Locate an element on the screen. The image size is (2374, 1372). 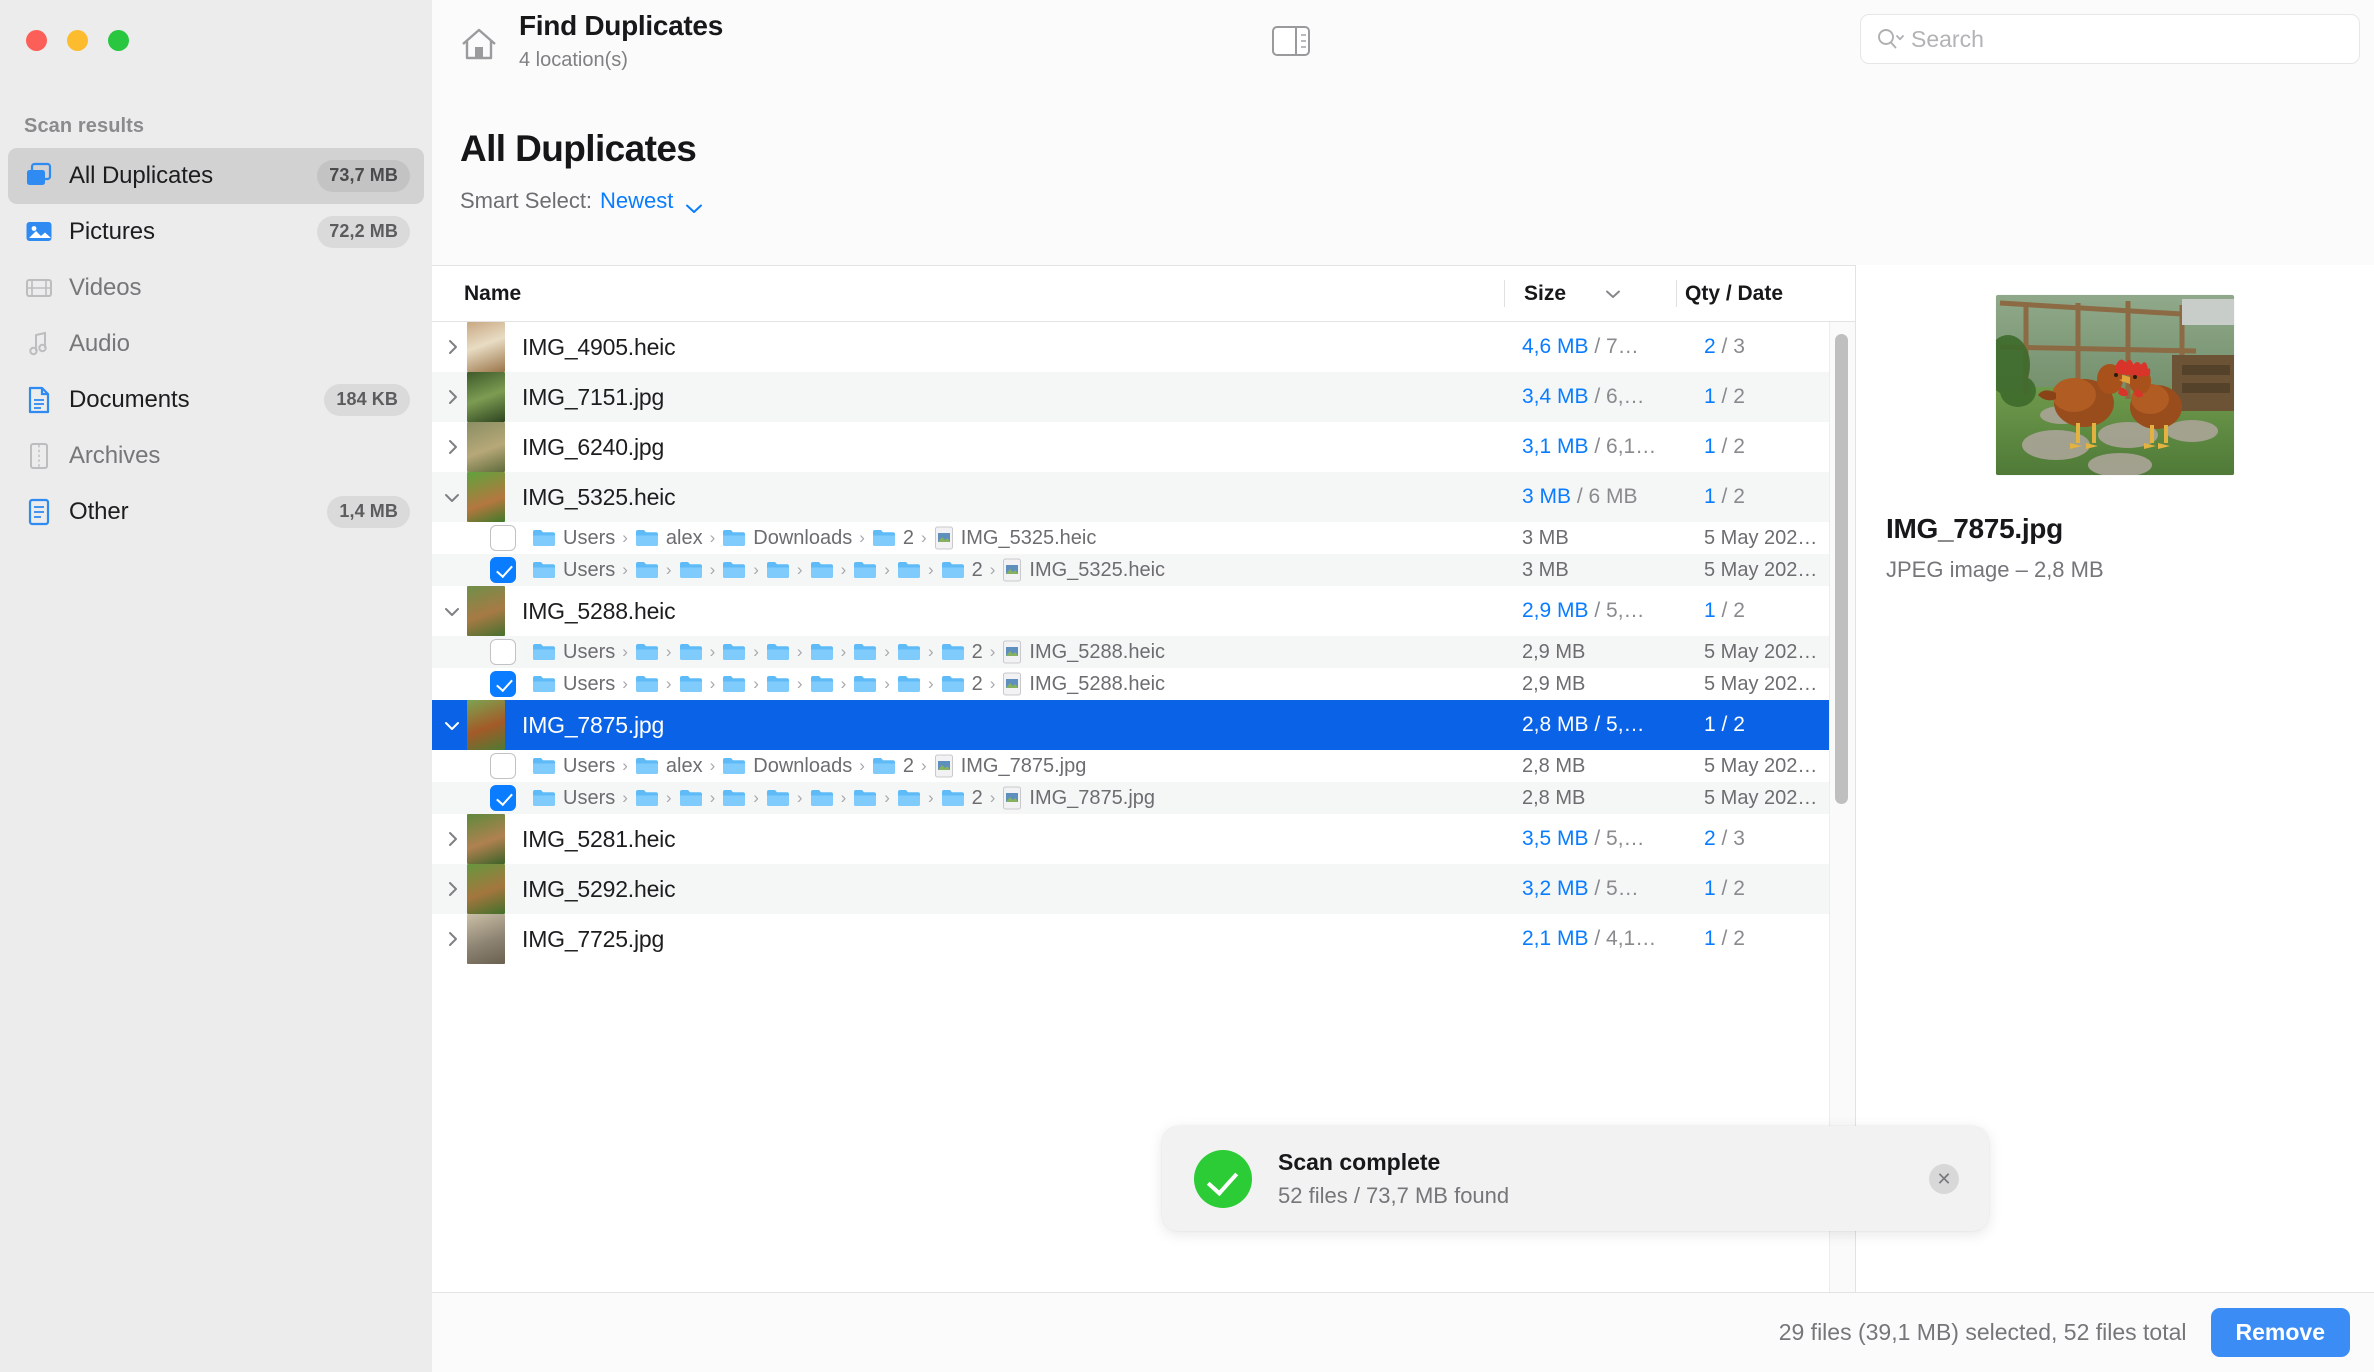
home-icon is located at coordinates (479, 44).